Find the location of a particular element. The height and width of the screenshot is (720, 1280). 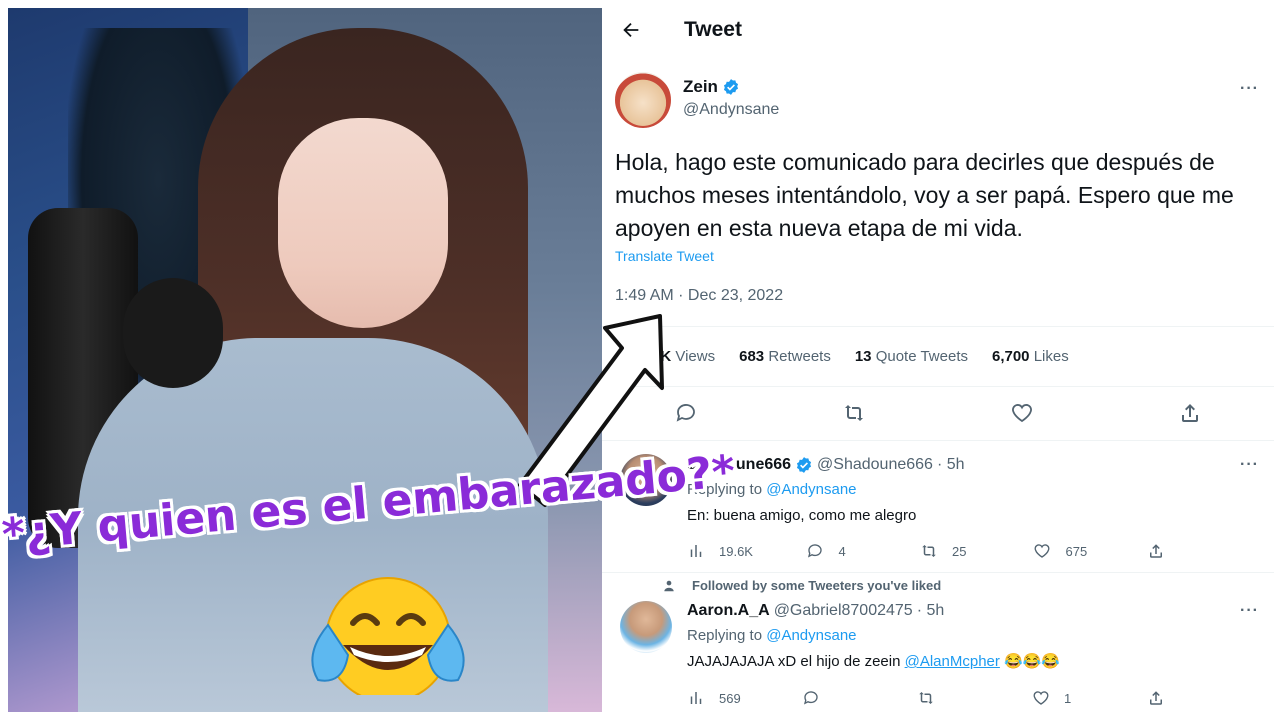

views-icon is located at coordinates (696, 698).